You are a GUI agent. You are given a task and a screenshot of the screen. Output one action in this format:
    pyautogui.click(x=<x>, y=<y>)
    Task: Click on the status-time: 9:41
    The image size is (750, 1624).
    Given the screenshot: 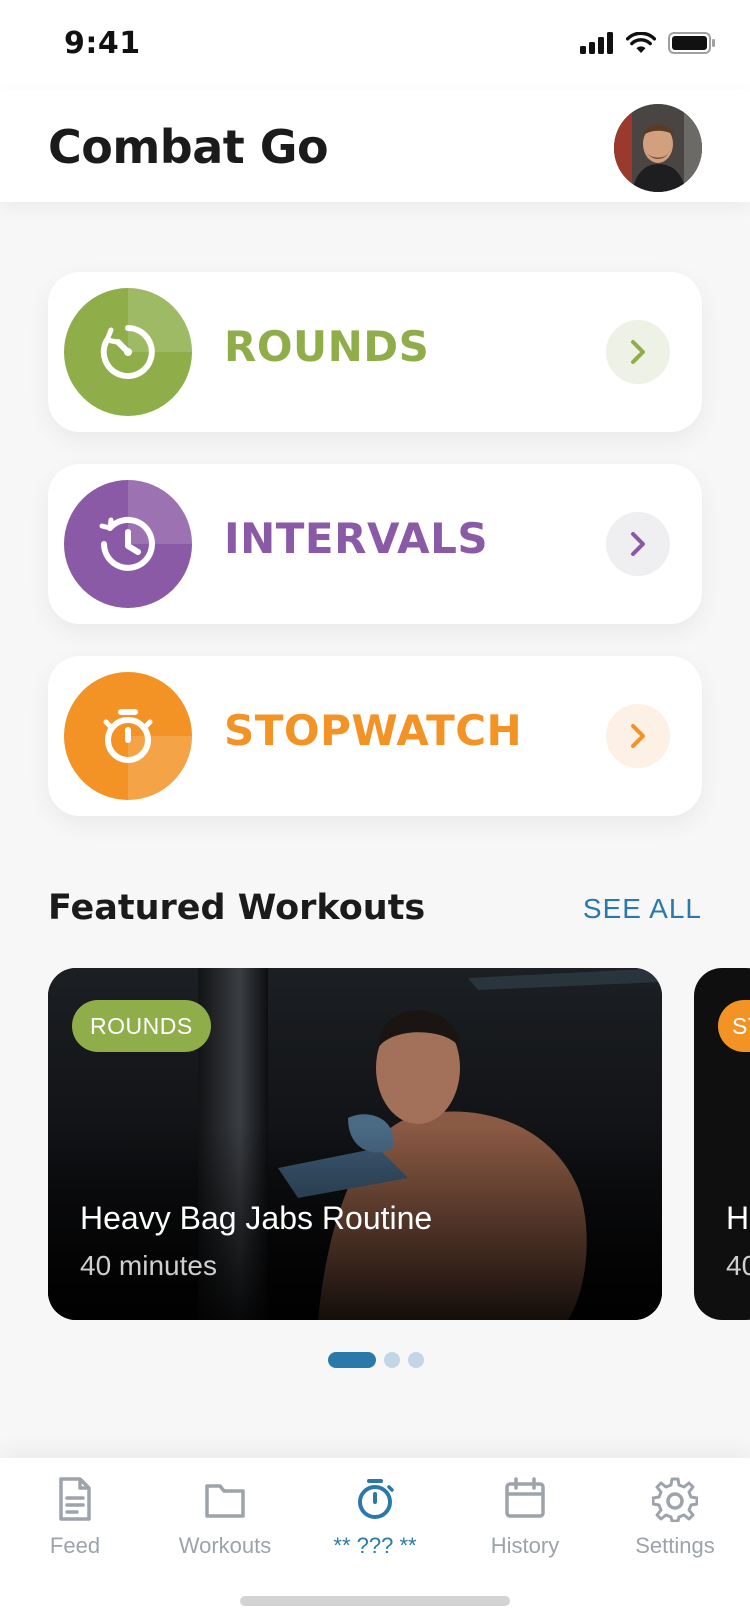 What is the action you would take?
    pyautogui.click(x=102, y=43)
    